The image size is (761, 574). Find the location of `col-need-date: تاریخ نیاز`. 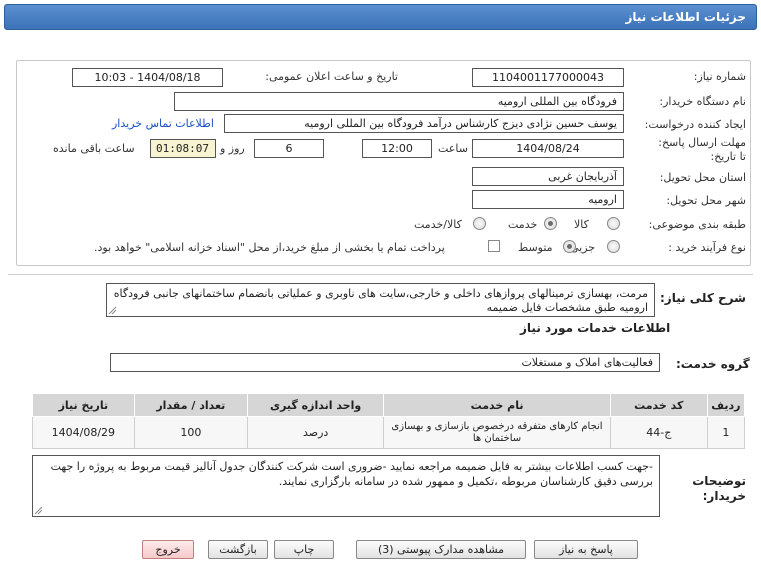

col-need-date: تاریخ نیاز is located at coordinates (83, 405).